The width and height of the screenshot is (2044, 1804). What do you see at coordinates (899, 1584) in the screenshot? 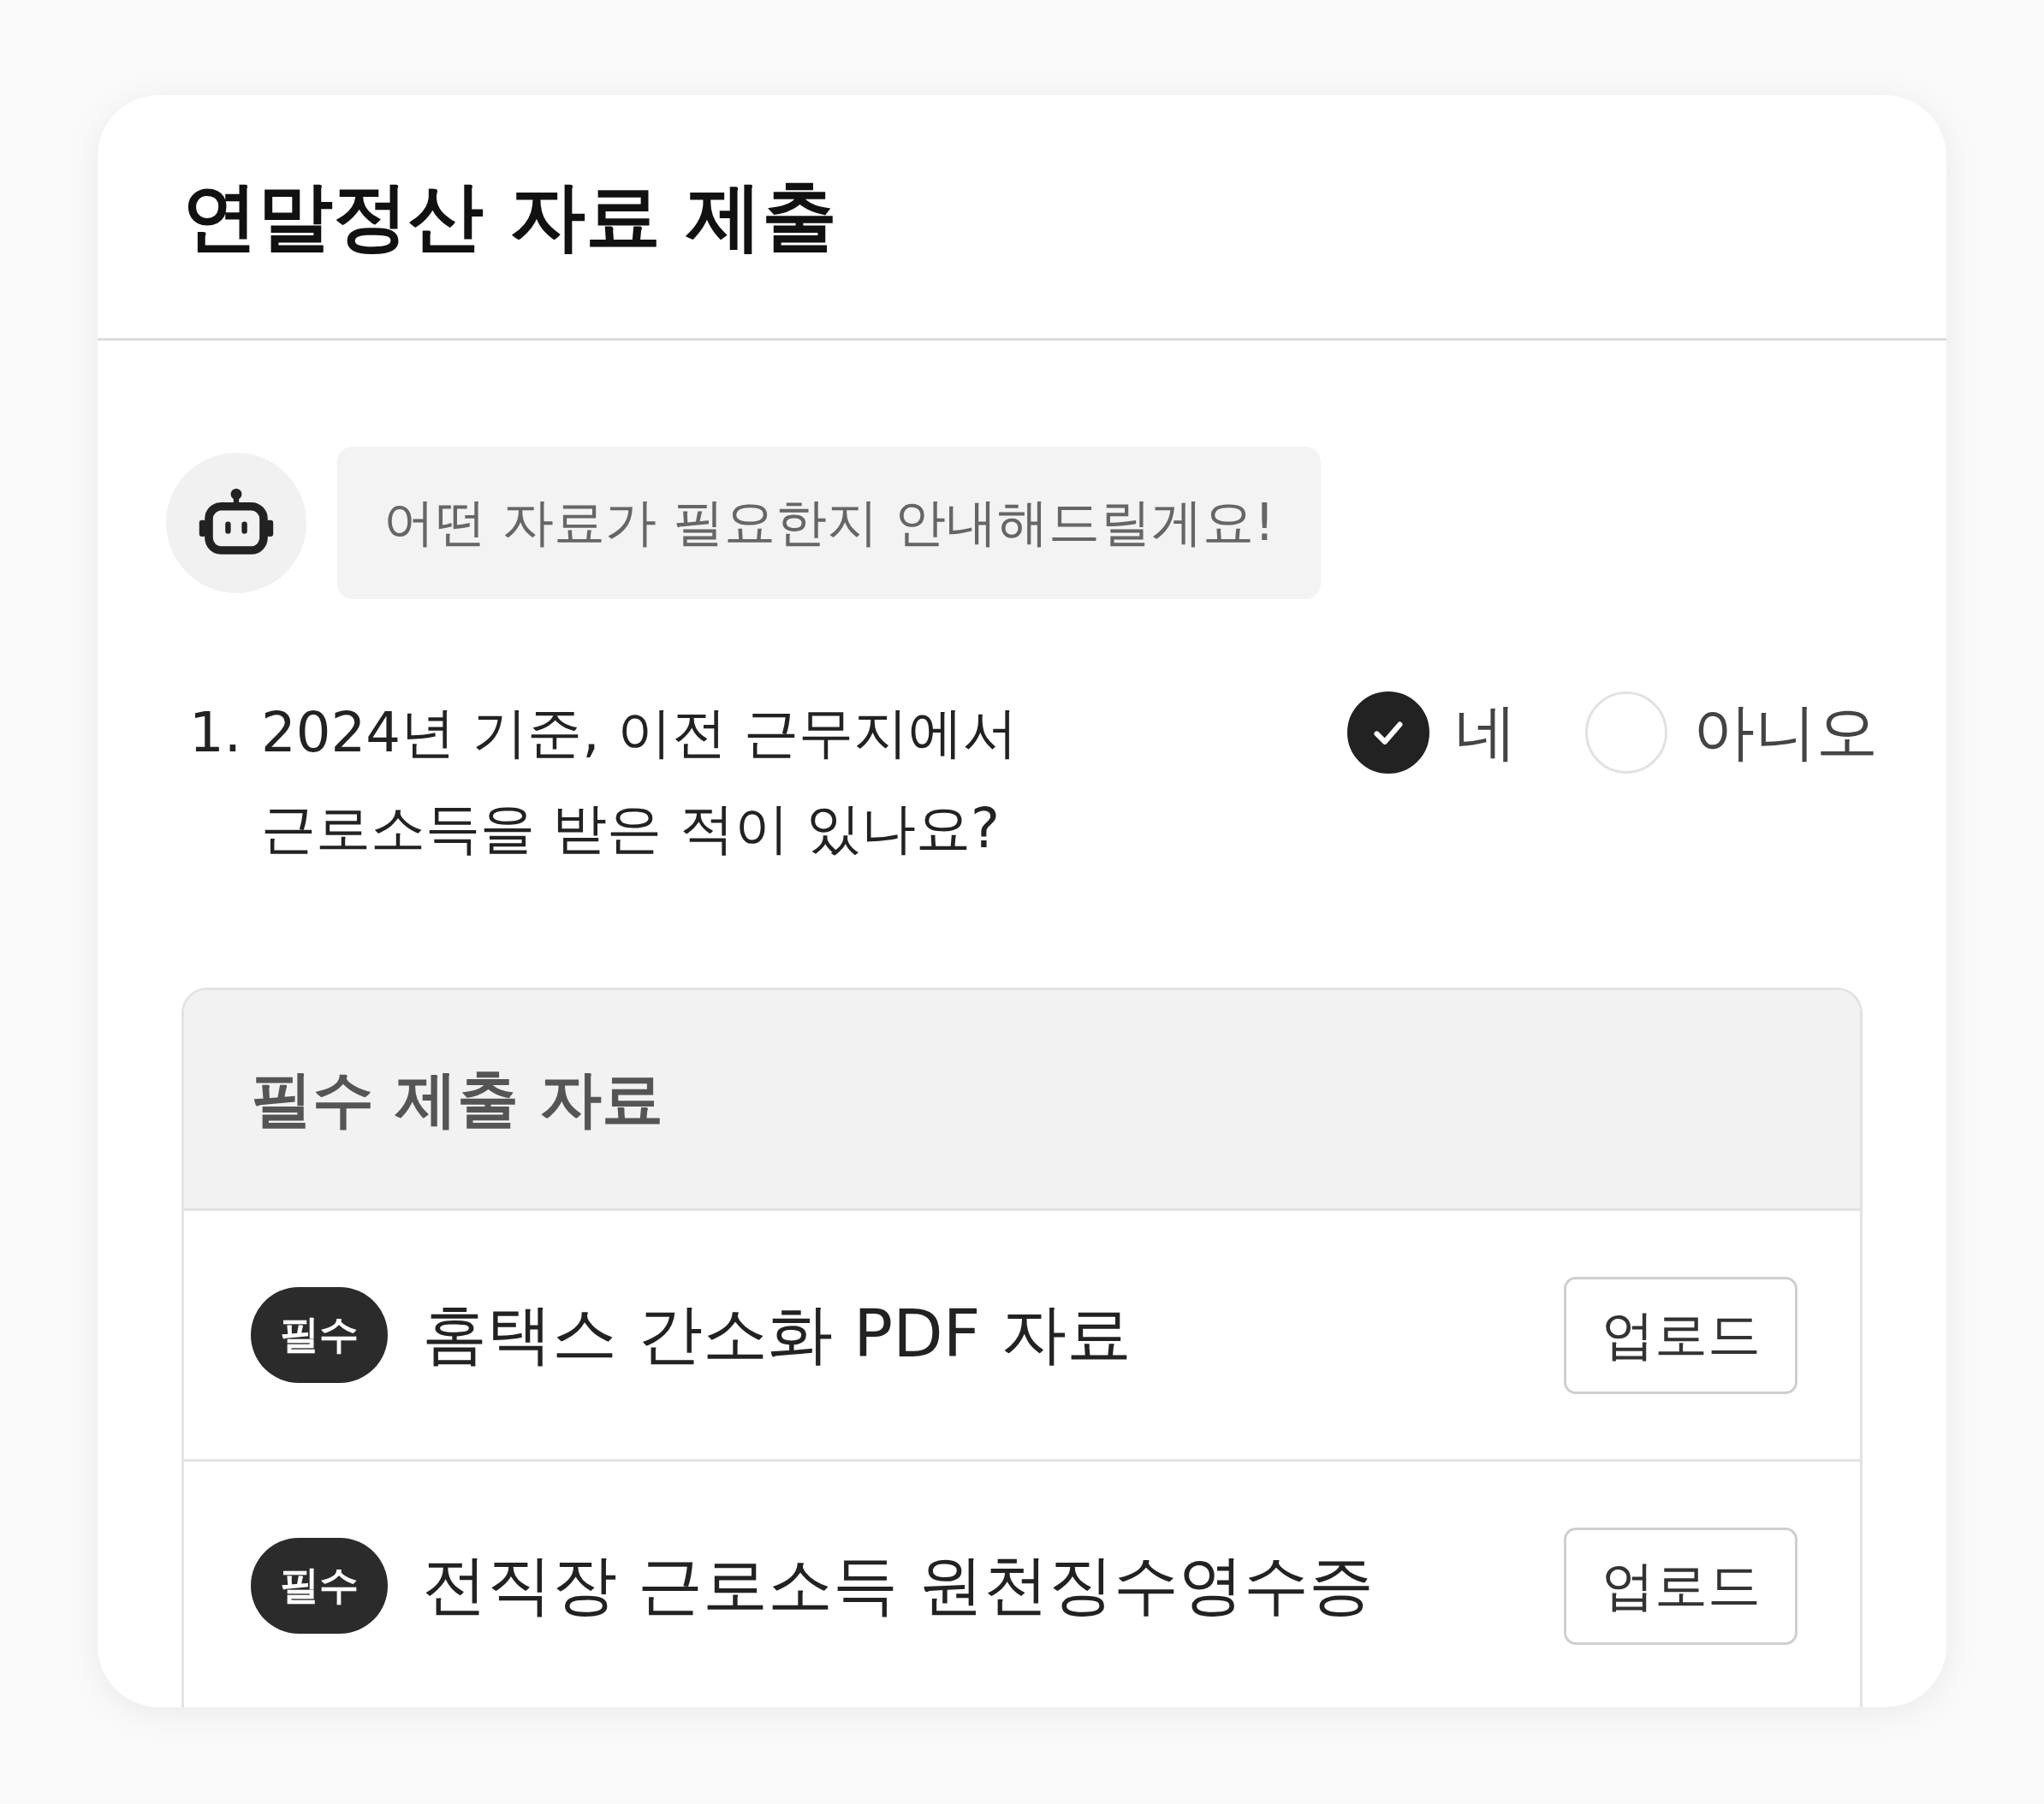
I see `document-name: 전직장 근로소득 원천징수영수증` at bounding box center [899, 1584].